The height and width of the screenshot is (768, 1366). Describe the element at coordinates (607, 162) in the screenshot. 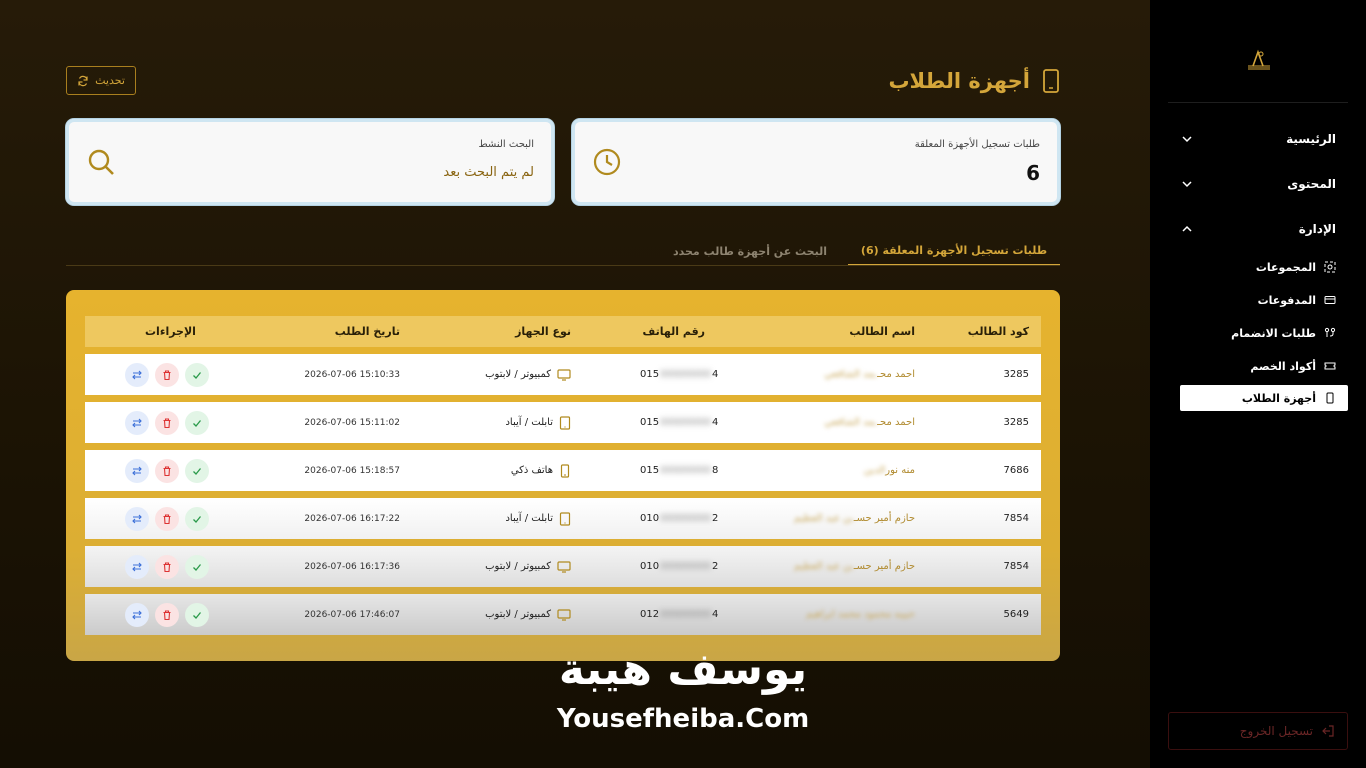

I see `clock-icon` at that location.